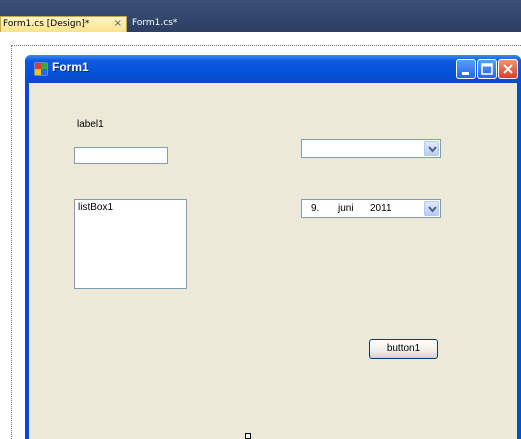 The image size is (521, 439). I want to click on date-year: 2011, so click(381, 208).